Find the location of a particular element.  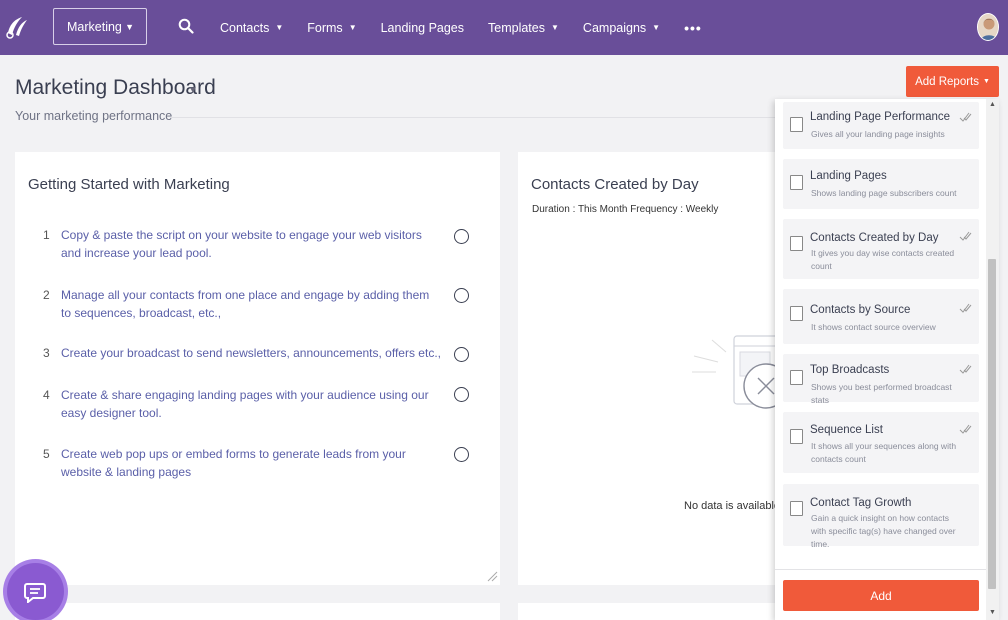

report-title: Top Broadcasts is located at coordinates (850, 370).